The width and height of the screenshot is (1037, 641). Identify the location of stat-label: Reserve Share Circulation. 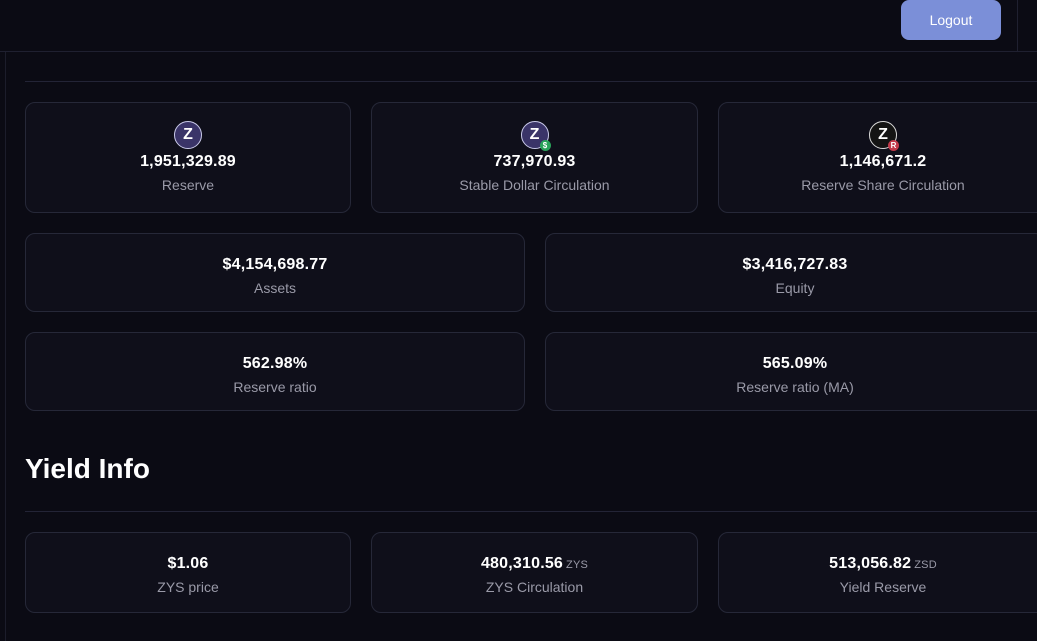
(883, 185).